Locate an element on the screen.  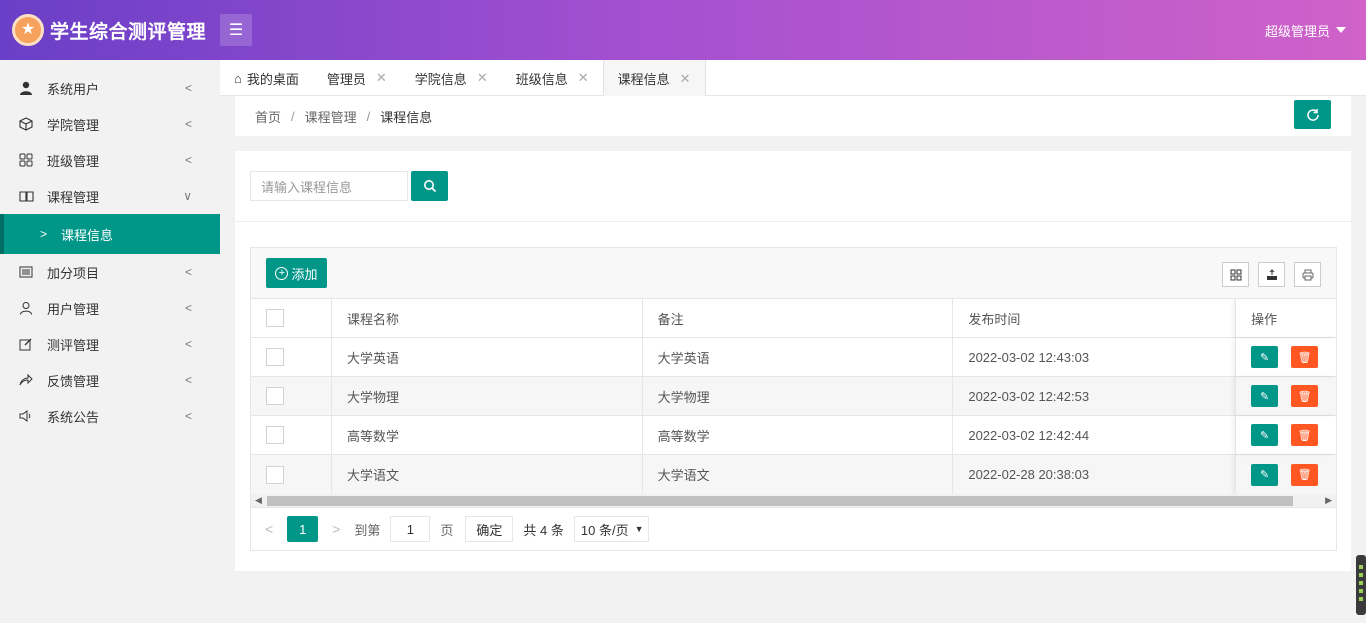
columns-icon is located at coordinates (1235, 274).